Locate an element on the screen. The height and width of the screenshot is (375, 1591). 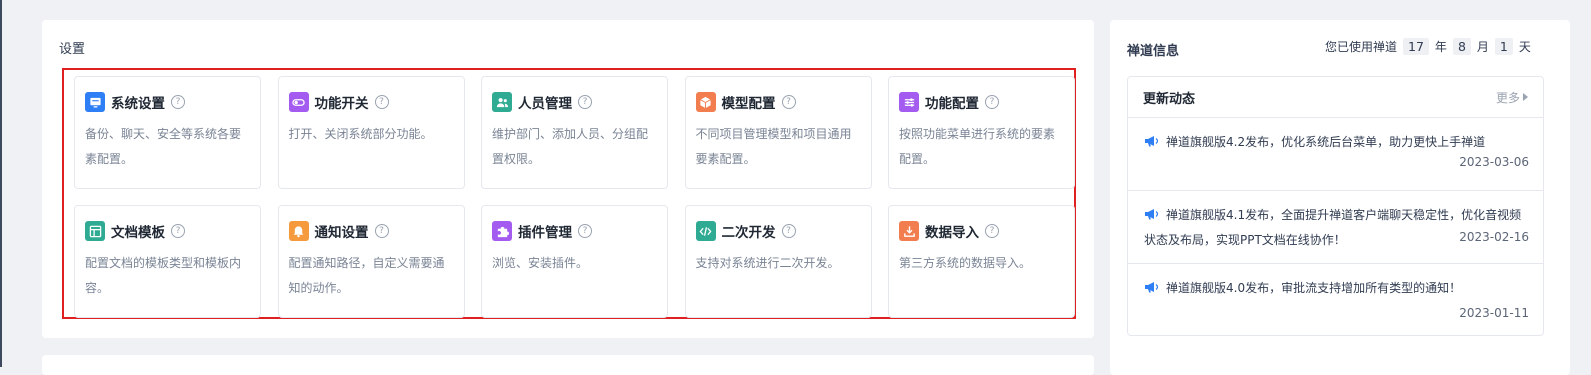
usage-months-unit: 月 is located at coordinates (1482, 47).